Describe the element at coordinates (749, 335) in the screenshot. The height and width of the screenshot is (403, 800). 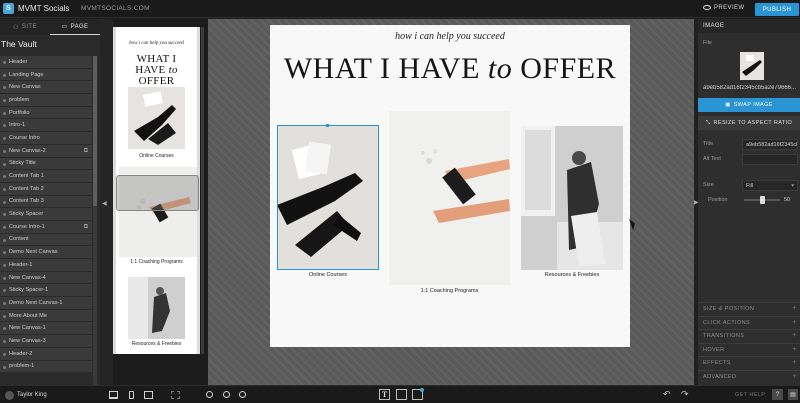
I see `section-header: TRANSITIONS +` at that location.